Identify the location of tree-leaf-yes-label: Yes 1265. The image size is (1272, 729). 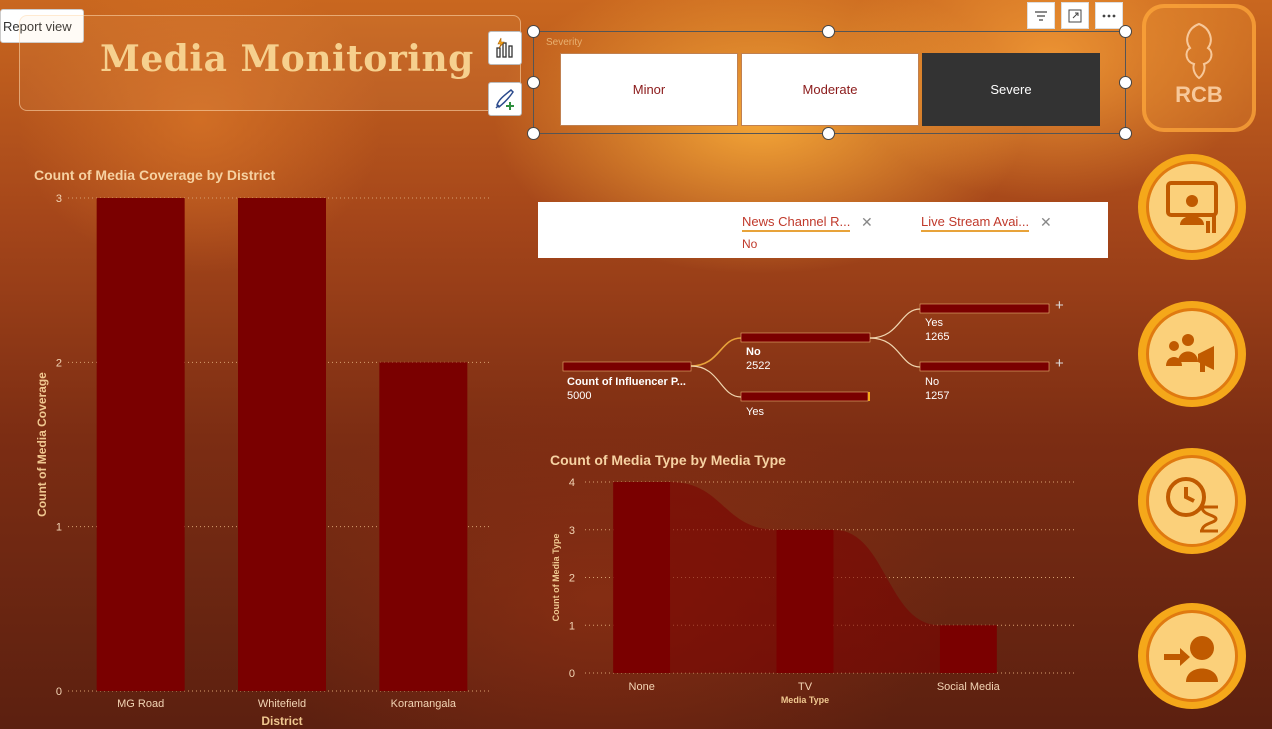
(937, 330).